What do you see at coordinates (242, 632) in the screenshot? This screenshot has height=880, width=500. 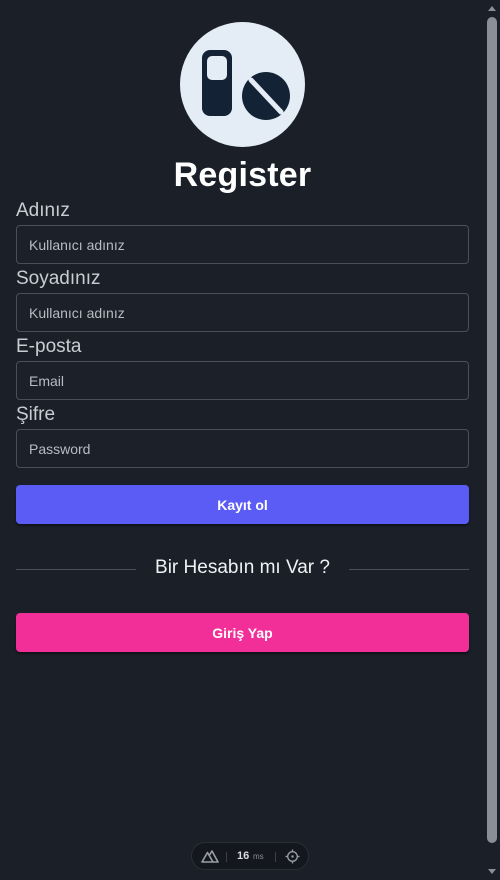 I see `login-button: Giriş Yap` at bounding box center [242, 632].